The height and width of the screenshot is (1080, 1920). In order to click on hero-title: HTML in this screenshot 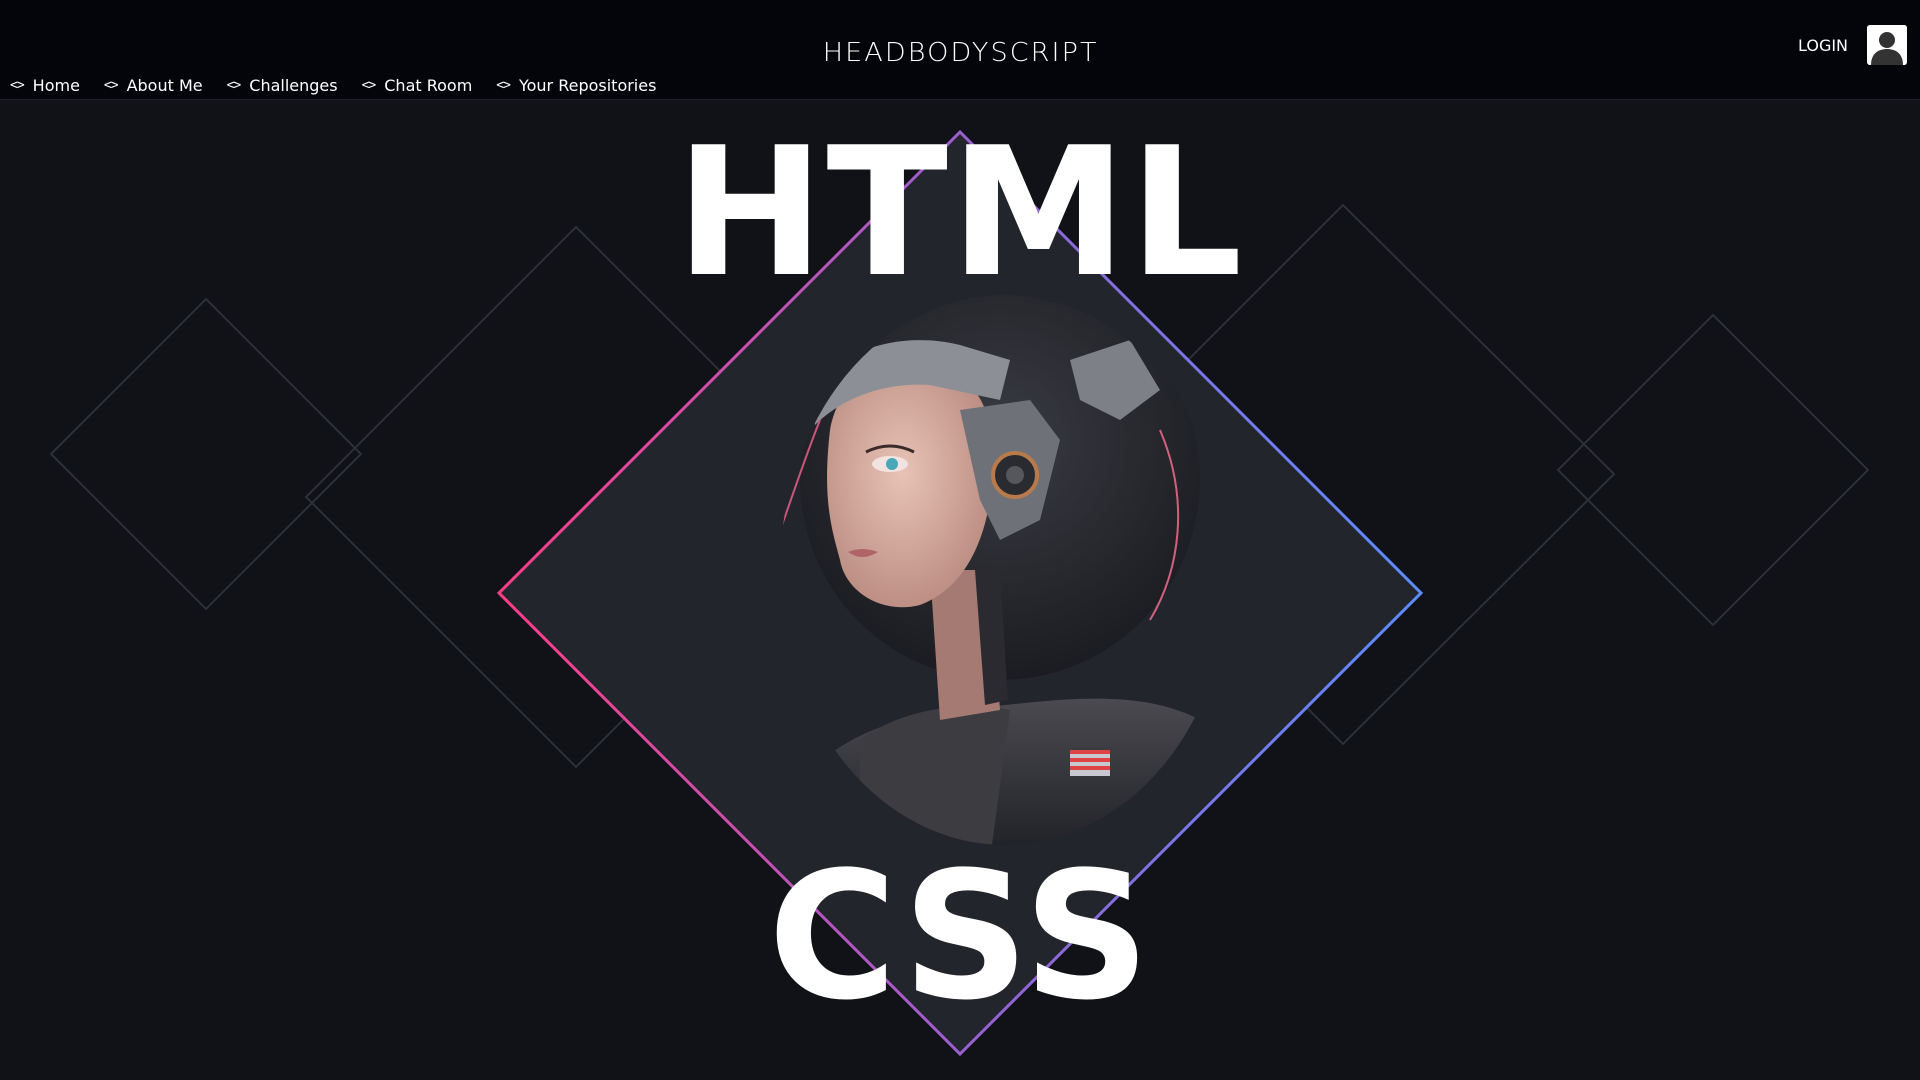, I will do `click(960, 212)`.